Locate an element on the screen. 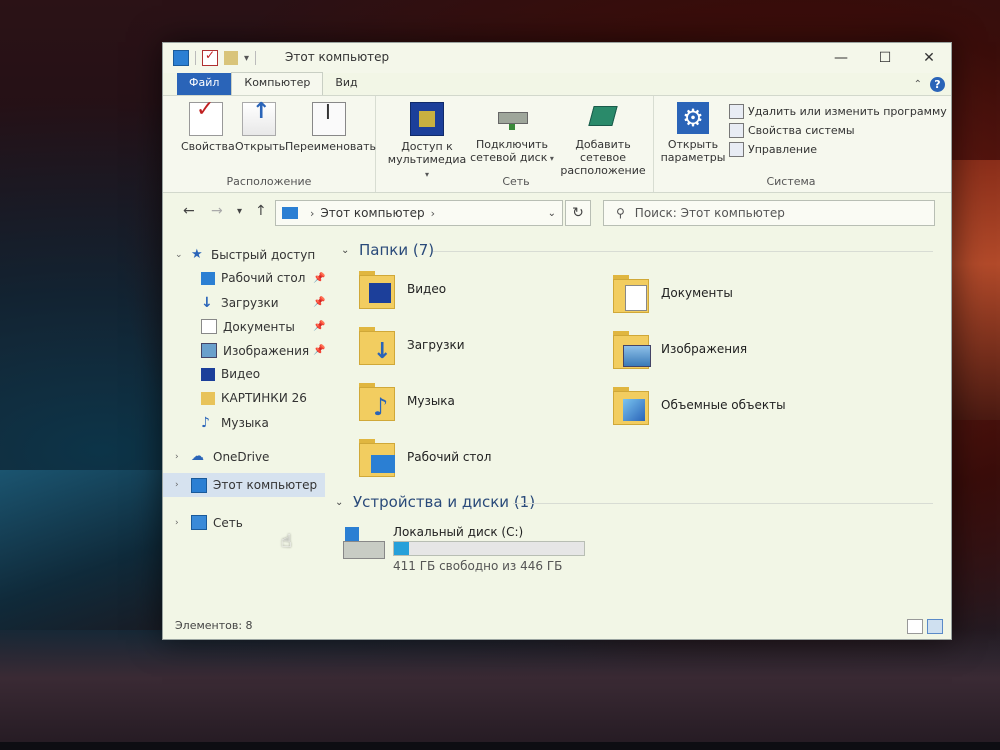  properties-label: Свойства is located at coordinates (208, 146).